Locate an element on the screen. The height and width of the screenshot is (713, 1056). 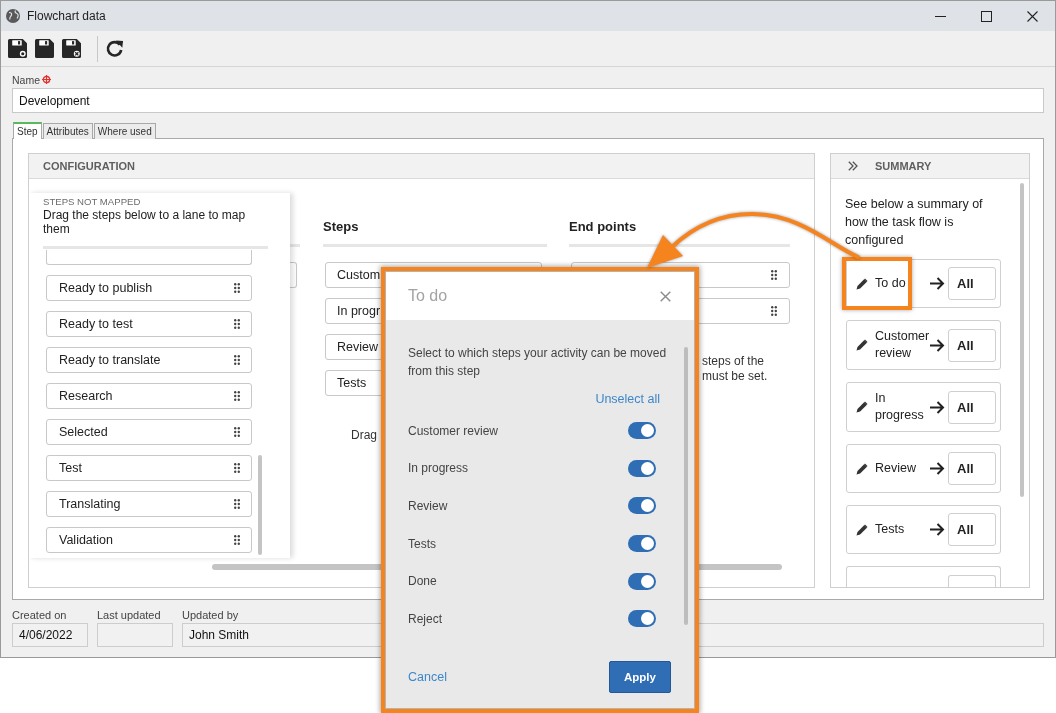
summary-card: In progress All is located at coordinates (923, 407).